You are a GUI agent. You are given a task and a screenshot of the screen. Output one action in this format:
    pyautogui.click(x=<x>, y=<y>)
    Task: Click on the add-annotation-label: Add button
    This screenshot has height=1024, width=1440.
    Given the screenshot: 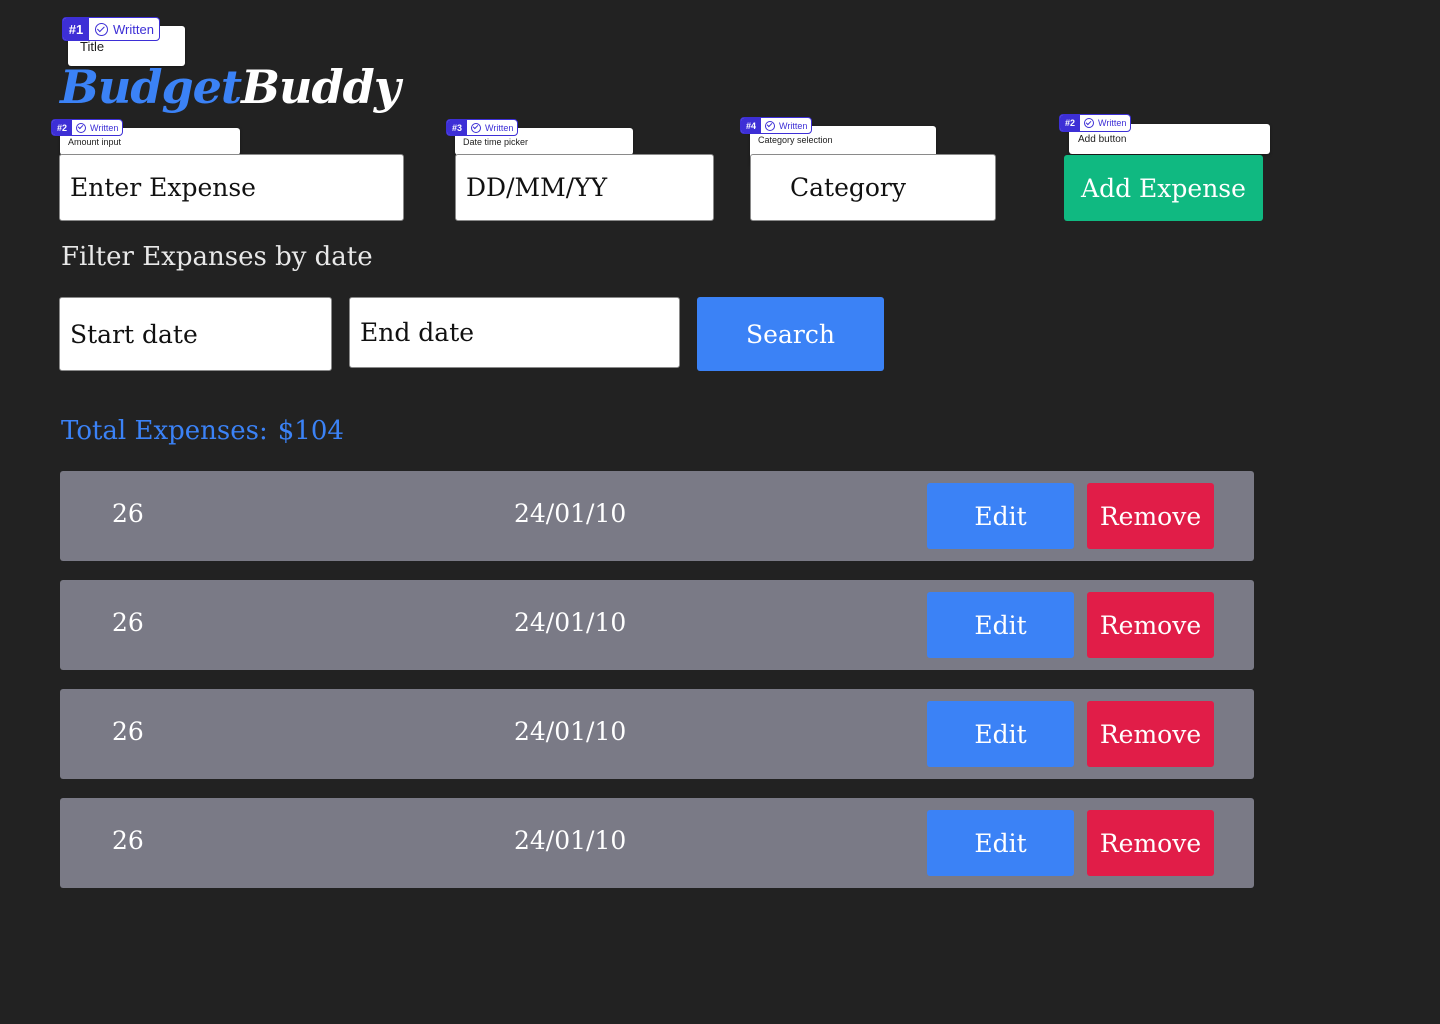 What is the action you would take?
    pyautogui.click(x=1102, y=139)
    